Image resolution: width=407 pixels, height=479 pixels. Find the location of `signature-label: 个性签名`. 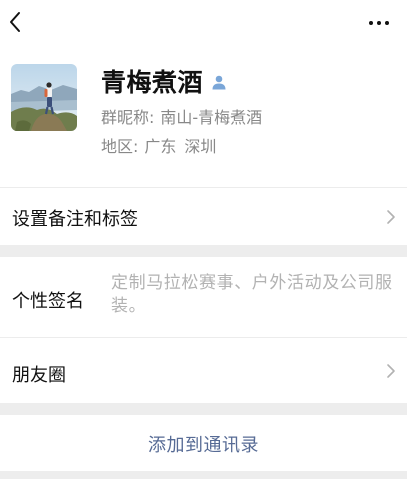

signature-label: 个性签名 is located at coordinates (48, 301).